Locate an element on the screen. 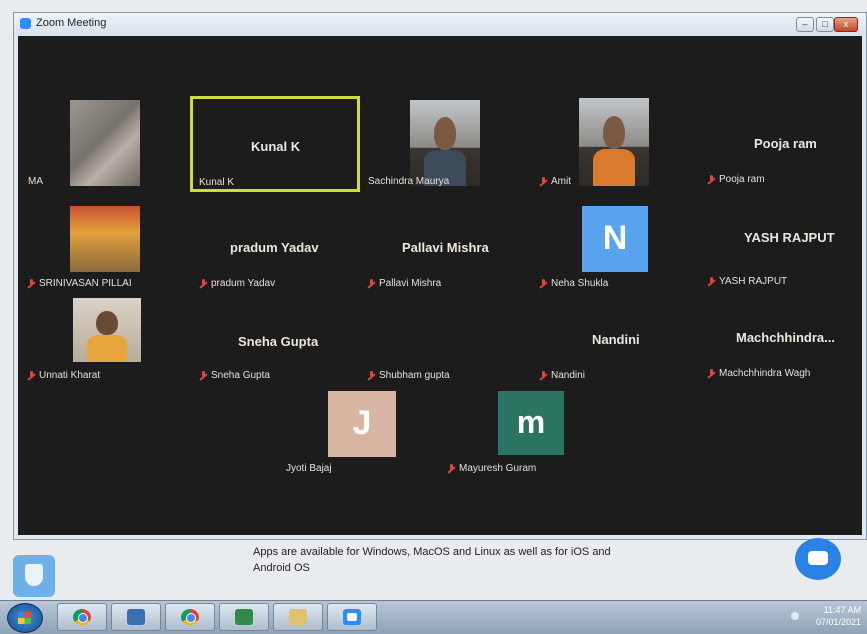 The height and width of the screenshot is (634, 867). participant-tile-nandini: Nandini Nandini is located at coordinates (619, 346).